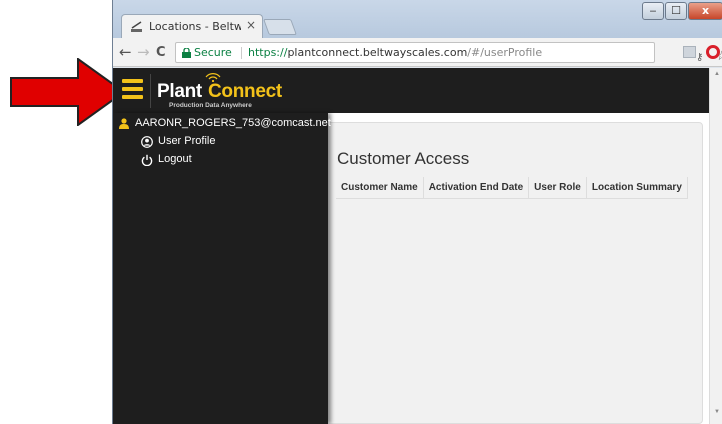  Describe the element at coordinates (715, 246) in the screenshot. I see `vertical-scrollbar: ▲ ▼` at that location.